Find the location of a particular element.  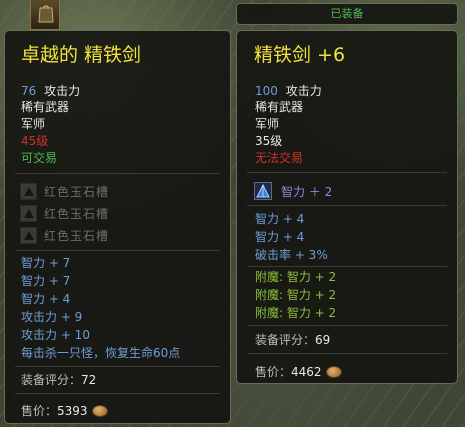

price-line: 售价：5393 is located at coordinates (64, 411).